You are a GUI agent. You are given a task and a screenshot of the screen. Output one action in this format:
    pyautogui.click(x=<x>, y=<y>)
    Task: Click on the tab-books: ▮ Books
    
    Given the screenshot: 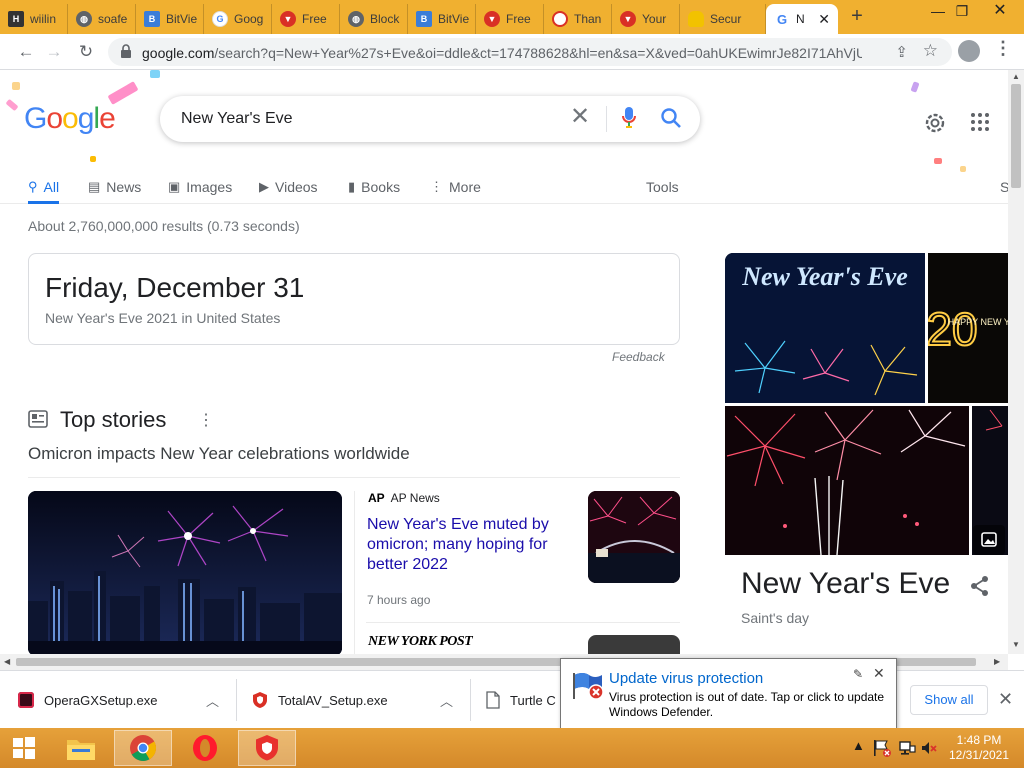 What is the action you would take?
    pyautogui.click(x=374, y=187)
    